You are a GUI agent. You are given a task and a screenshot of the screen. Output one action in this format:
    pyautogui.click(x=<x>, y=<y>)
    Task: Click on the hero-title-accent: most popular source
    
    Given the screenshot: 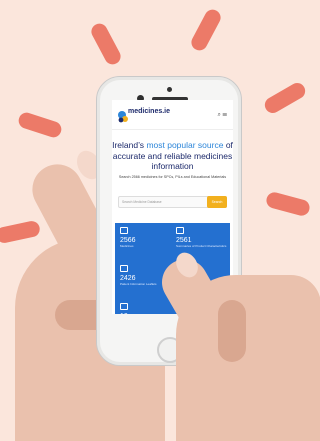 What is the action you would take?
    pyautogui.click(x=185, y=145)
    